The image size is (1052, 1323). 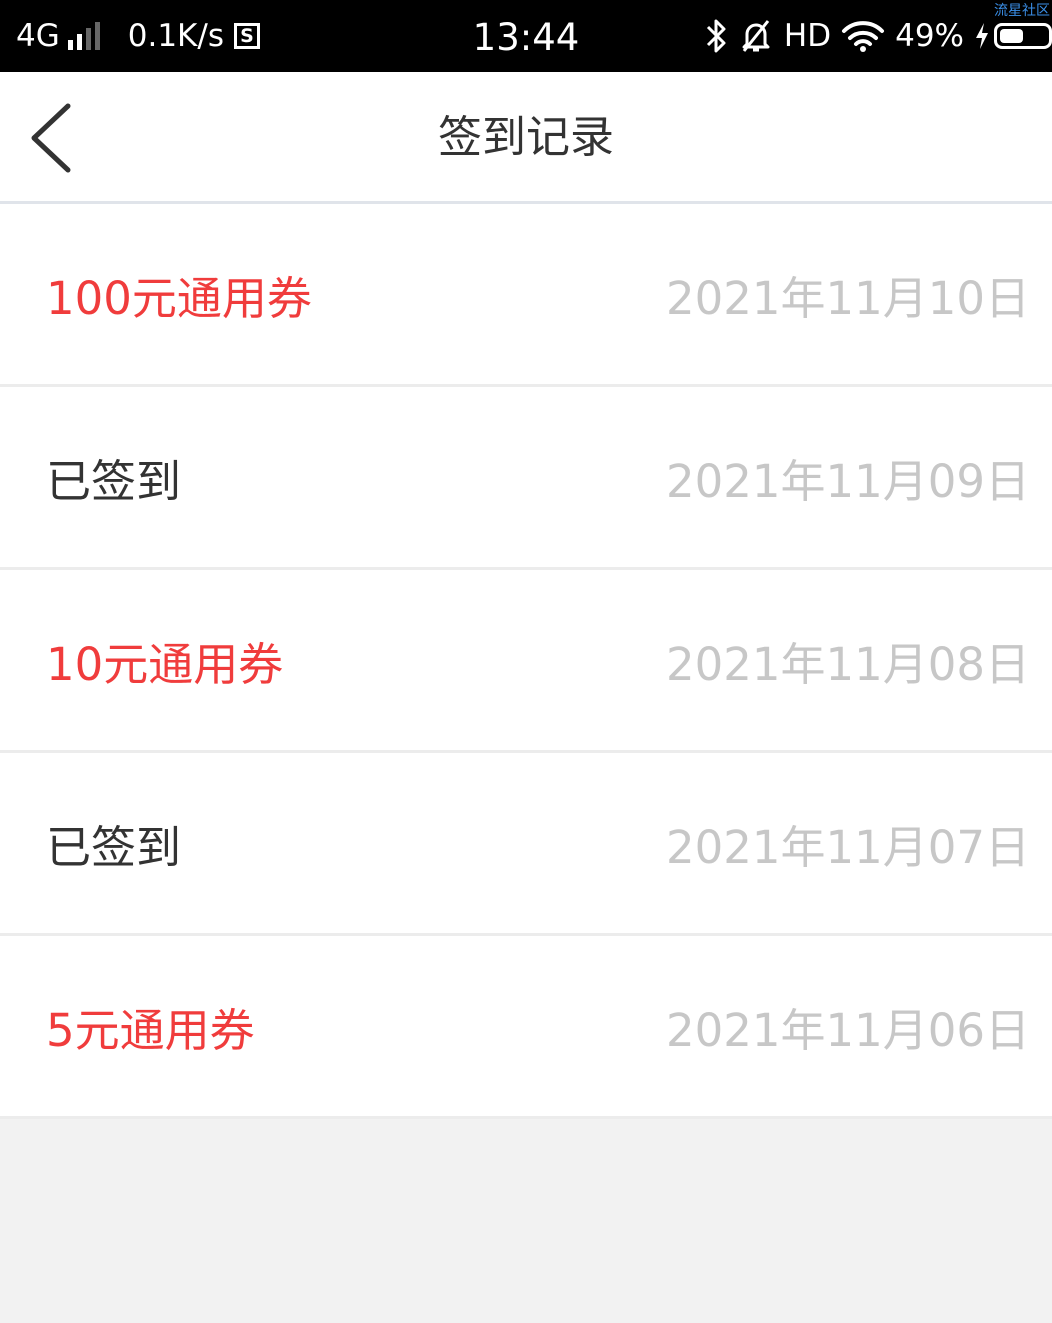 I want to click on record-row: 已签到 2021年11月07日, so click(x=526, y=844).